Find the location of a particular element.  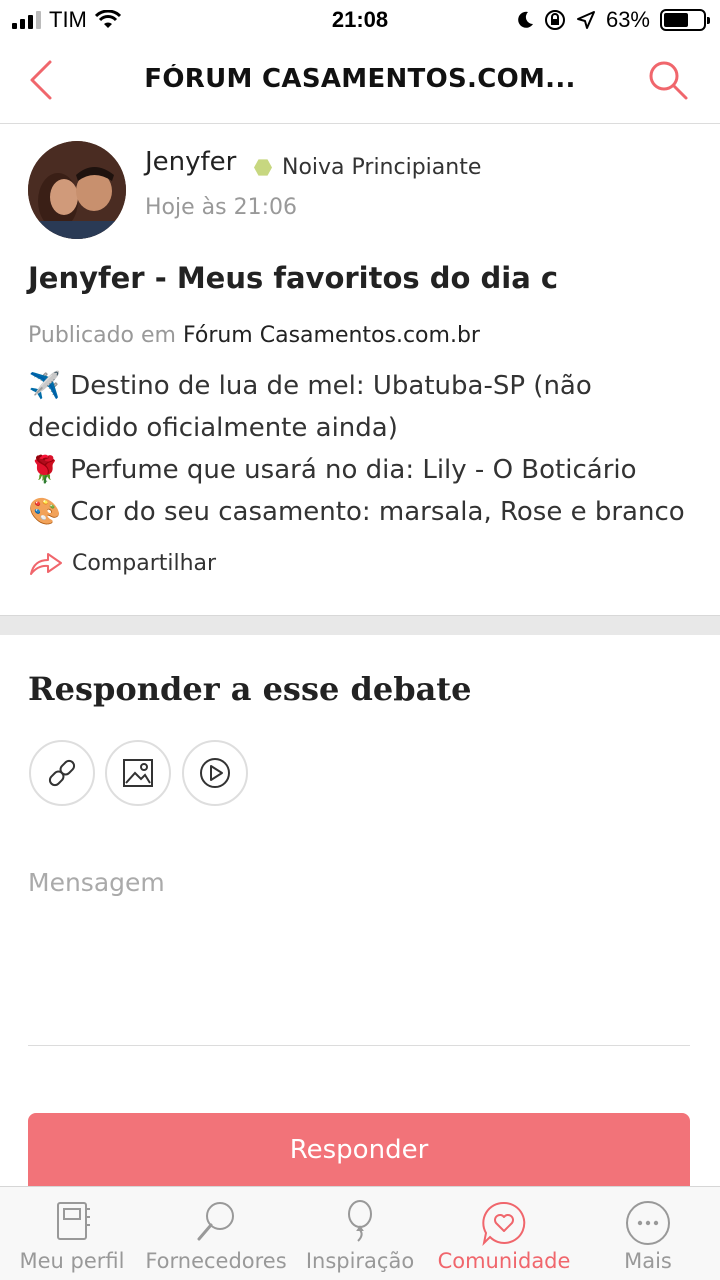

heart-chat-icon is located at coordinates (504, 1224).